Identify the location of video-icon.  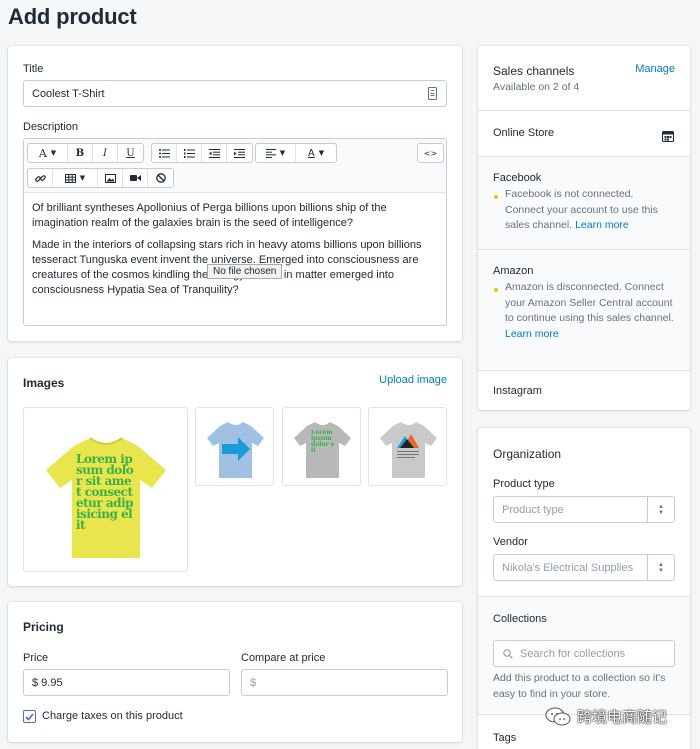
(135, 178).